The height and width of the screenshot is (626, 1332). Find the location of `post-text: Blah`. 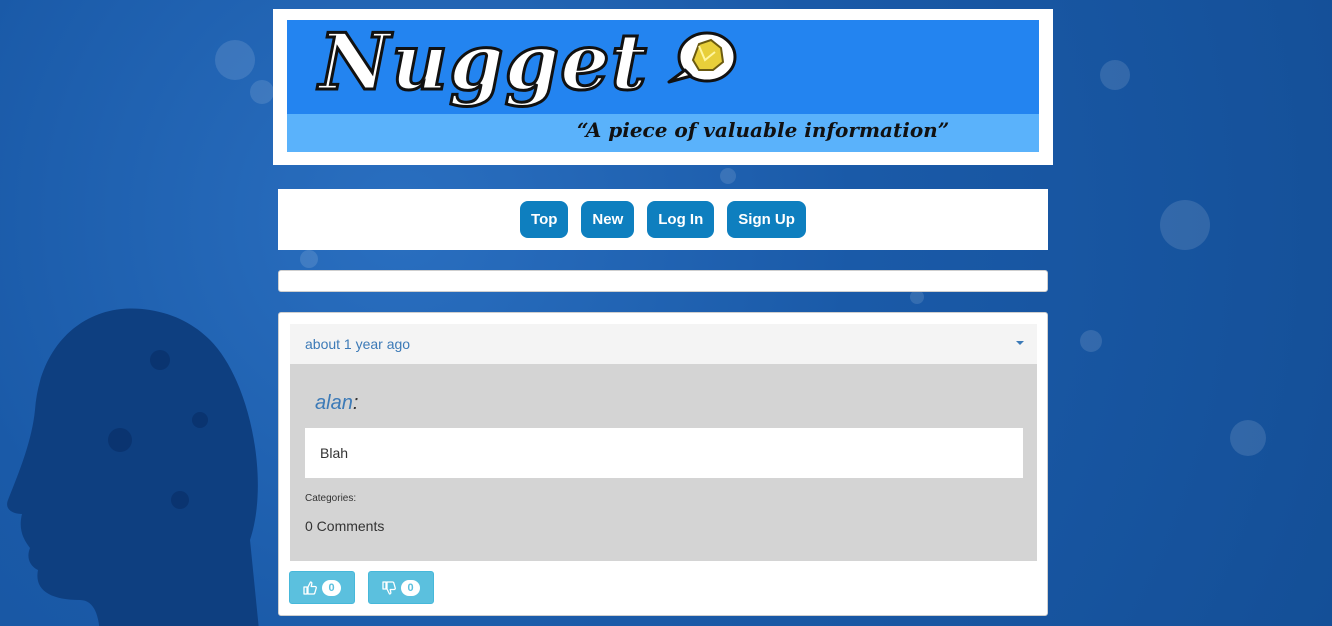

post-text: Blah is located at coordinates (334, 453).